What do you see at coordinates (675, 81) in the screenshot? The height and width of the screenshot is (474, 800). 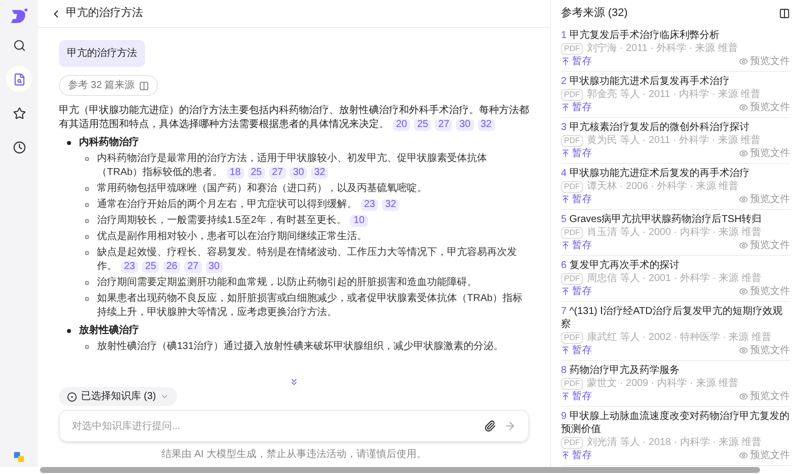 I see `source-title: 2 甲状腺功能亢进术后复发再手术治疗` at bounding box center [675, 81].